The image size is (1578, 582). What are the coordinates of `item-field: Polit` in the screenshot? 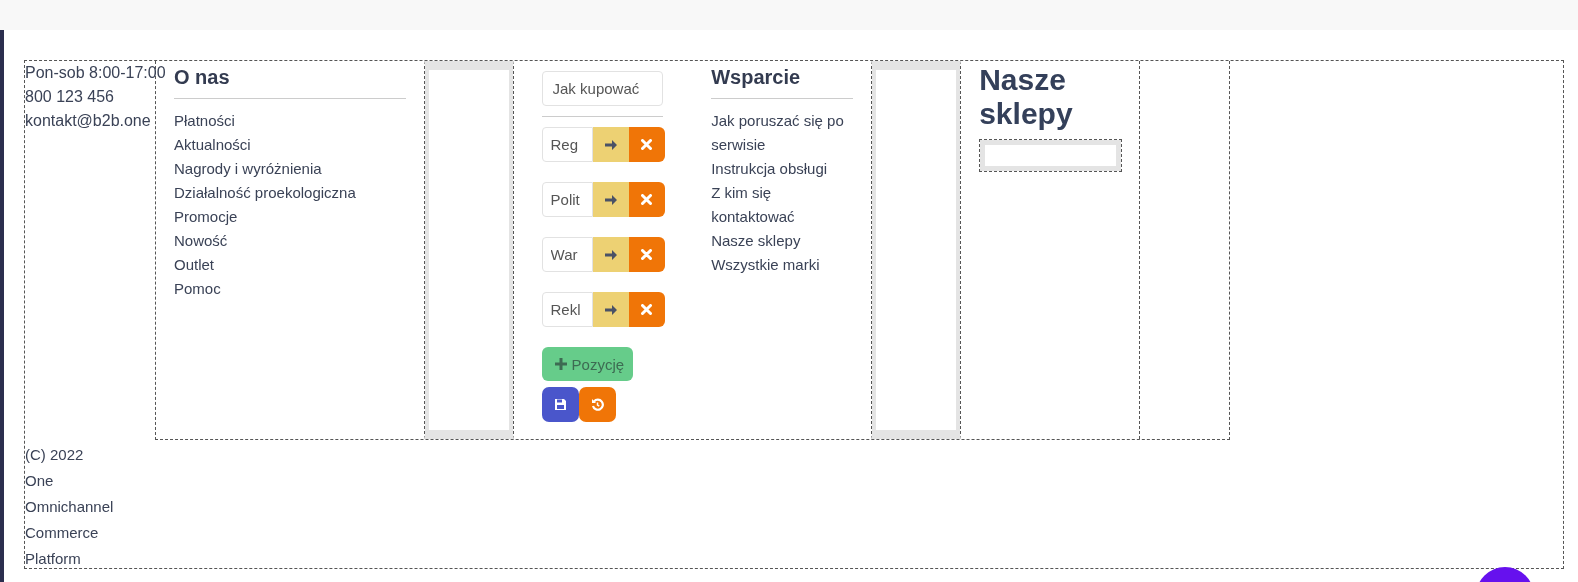 It's located at (567, 199).